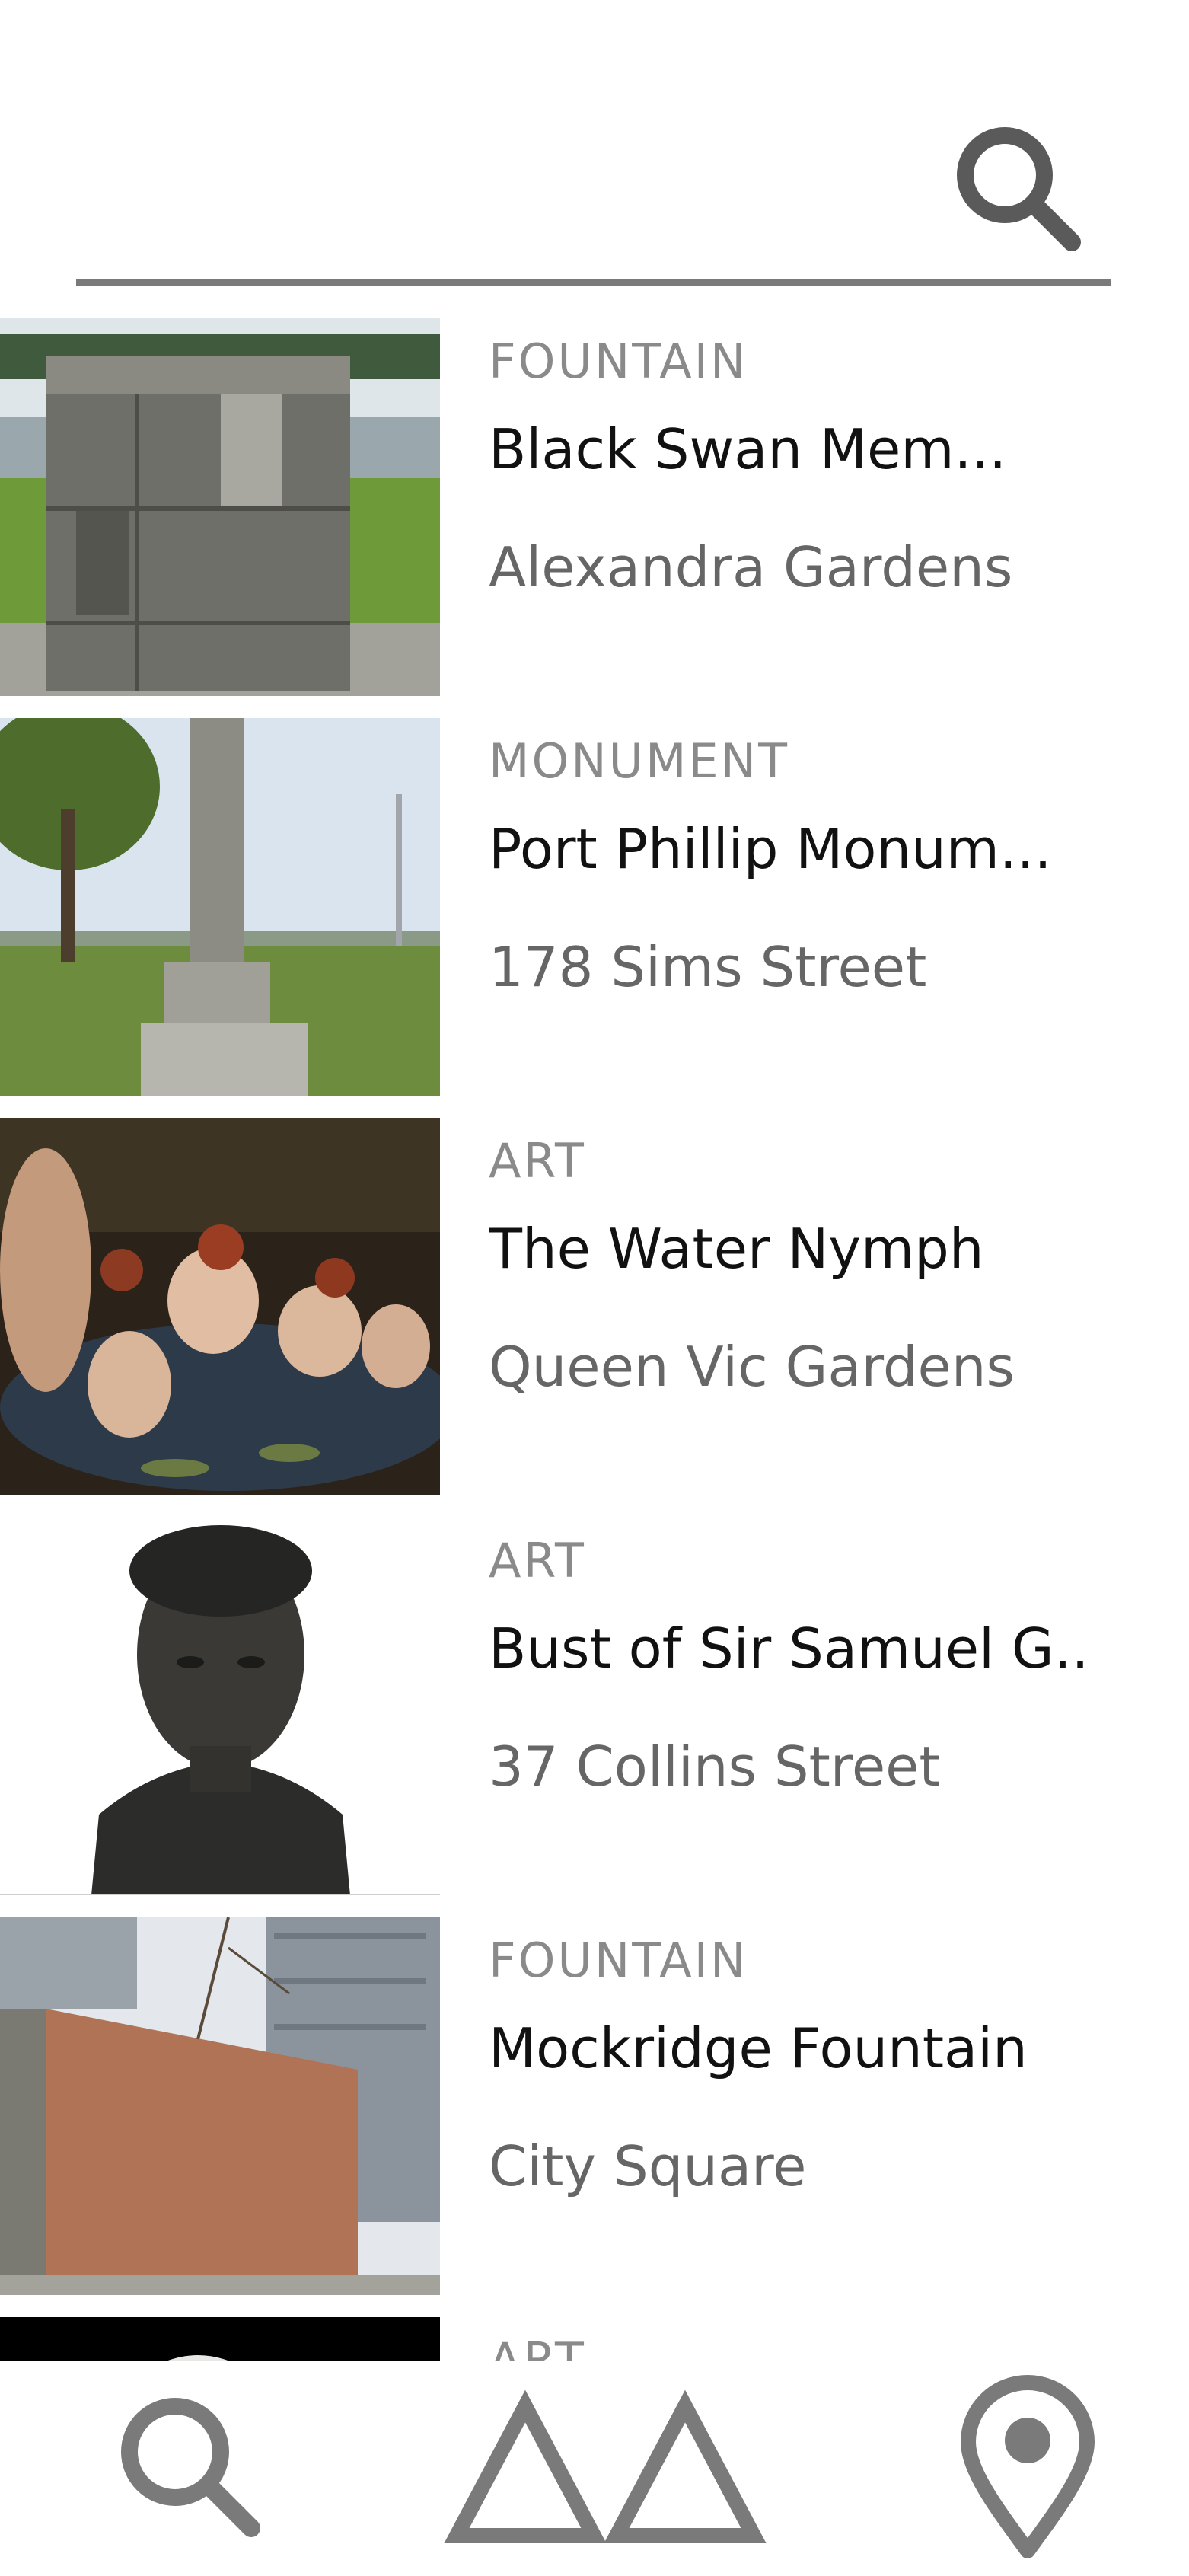 This screenshot has width=1189, height=2576. I want to click on search-button, so click(1020, 190).